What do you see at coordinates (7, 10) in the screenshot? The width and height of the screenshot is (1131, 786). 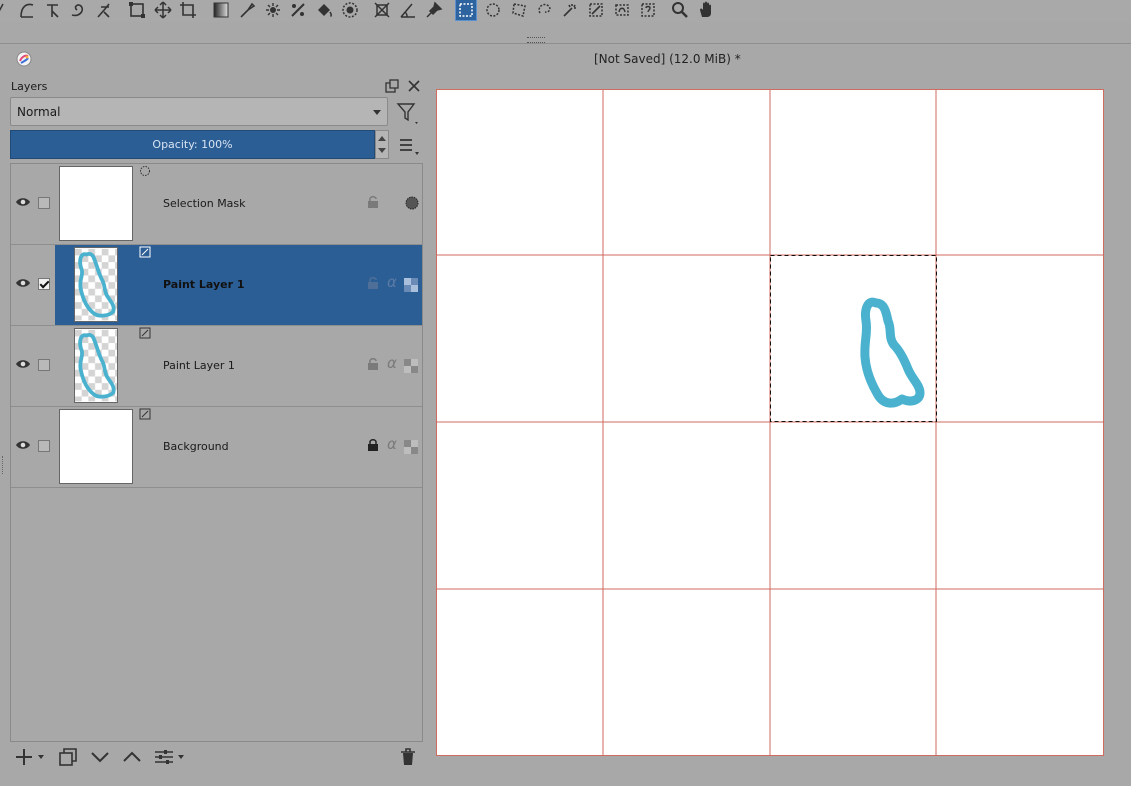 I see `bezier-curve-icon` at bounding box center [7, 10].